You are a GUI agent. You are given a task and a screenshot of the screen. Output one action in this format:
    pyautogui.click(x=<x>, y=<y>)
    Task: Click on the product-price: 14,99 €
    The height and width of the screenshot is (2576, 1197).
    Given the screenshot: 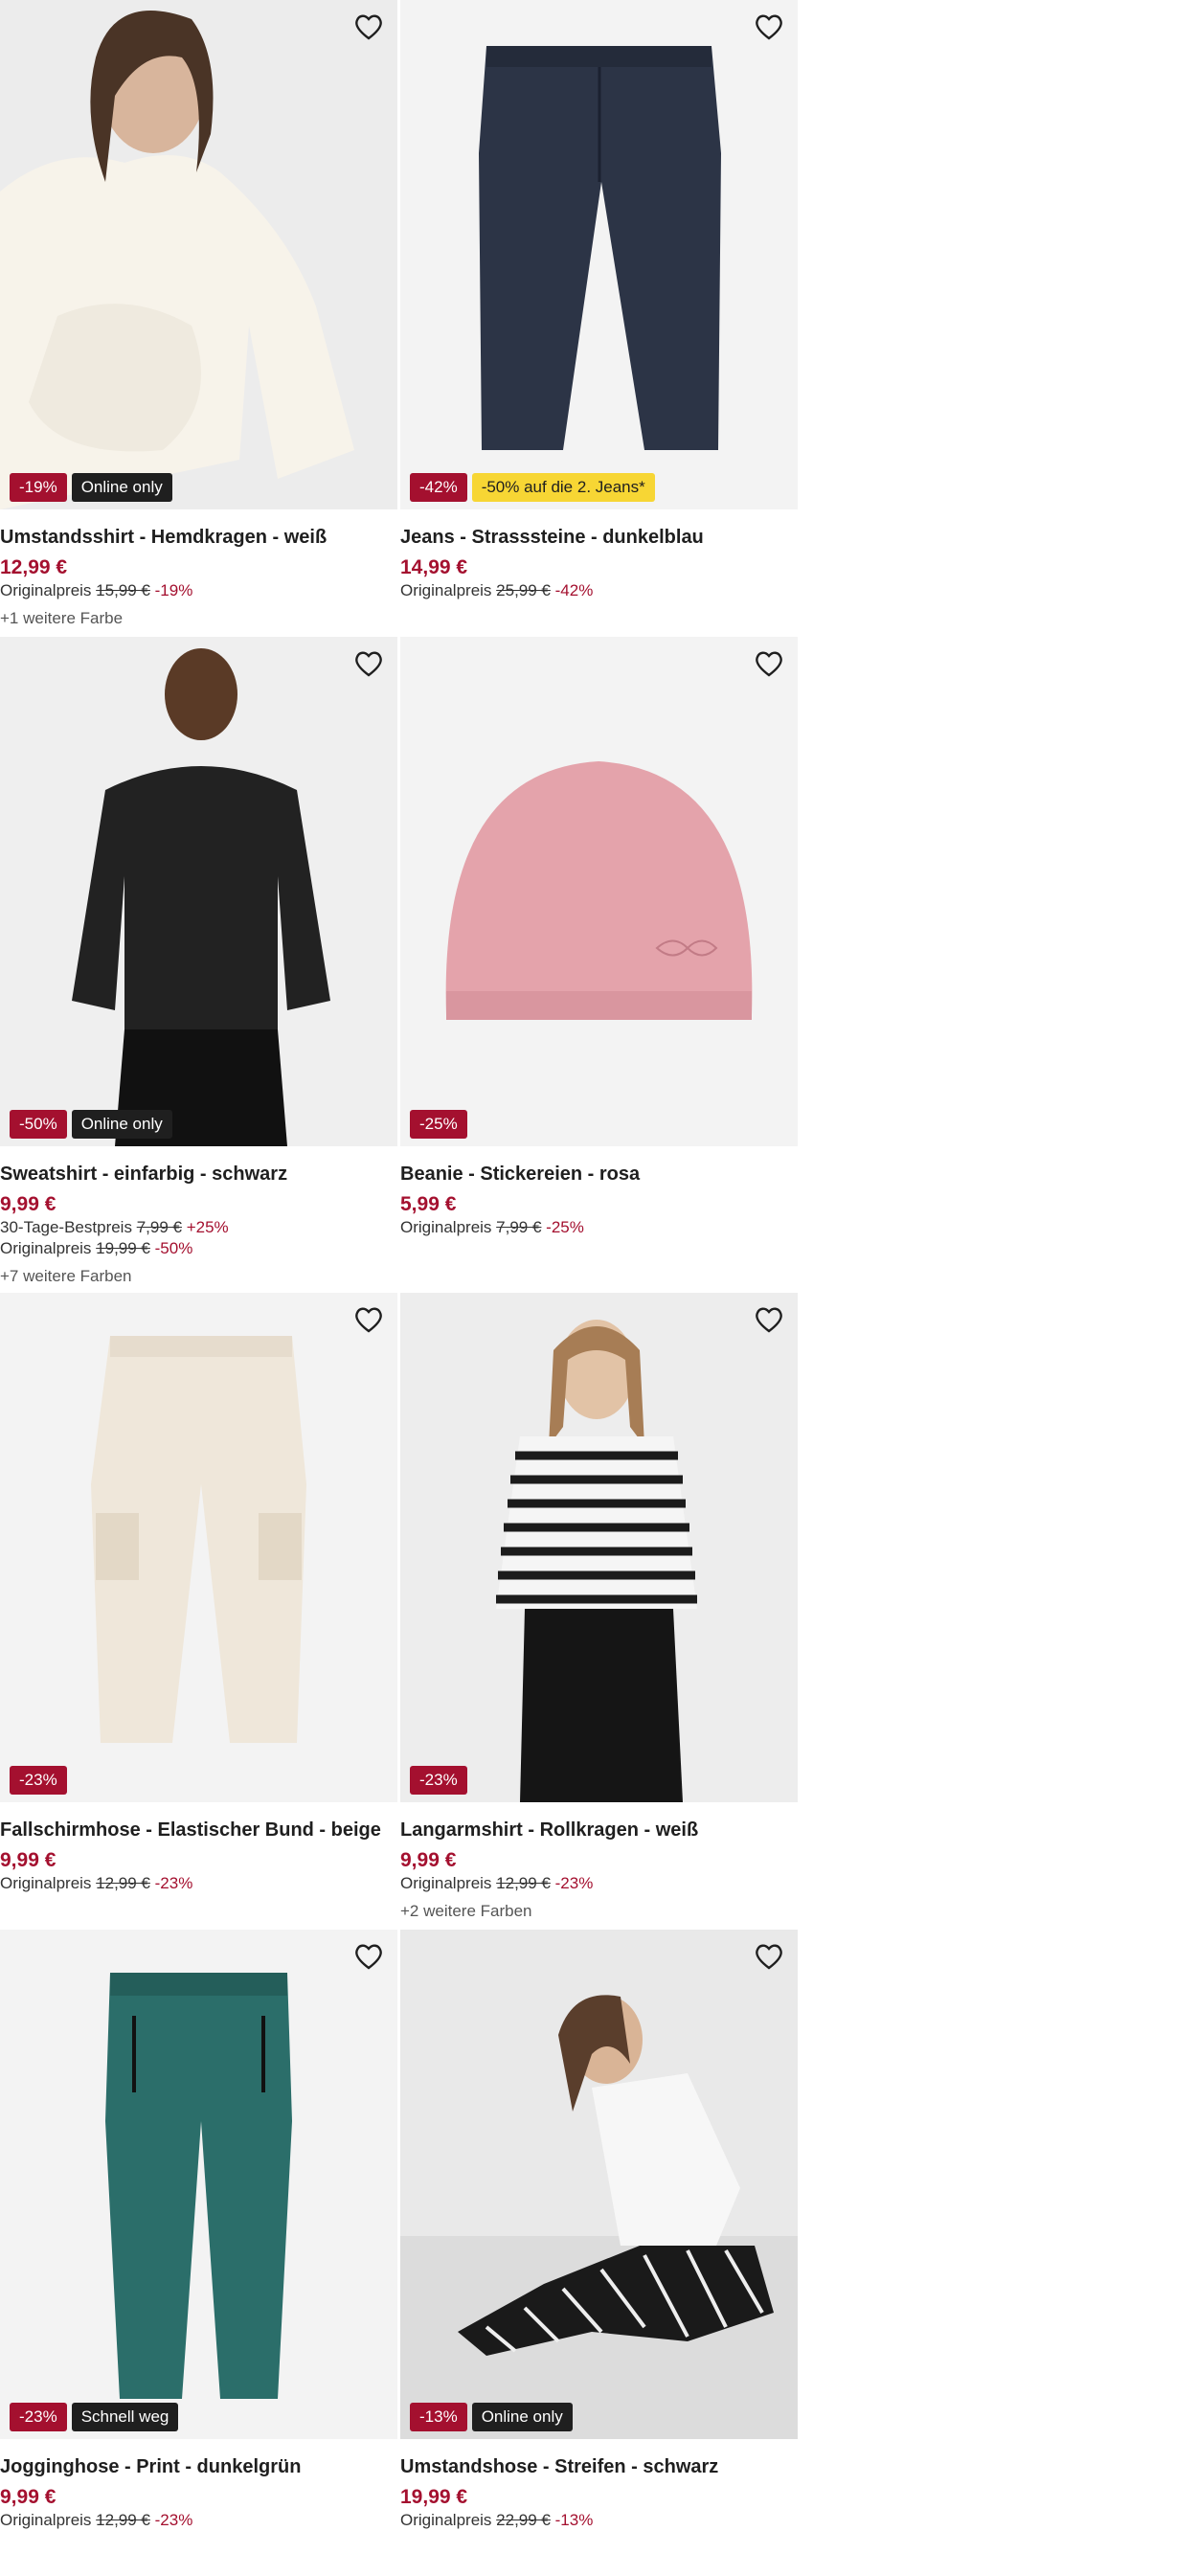 What is the action you would take?
    pyautogui.click(x=434, y=567)
    